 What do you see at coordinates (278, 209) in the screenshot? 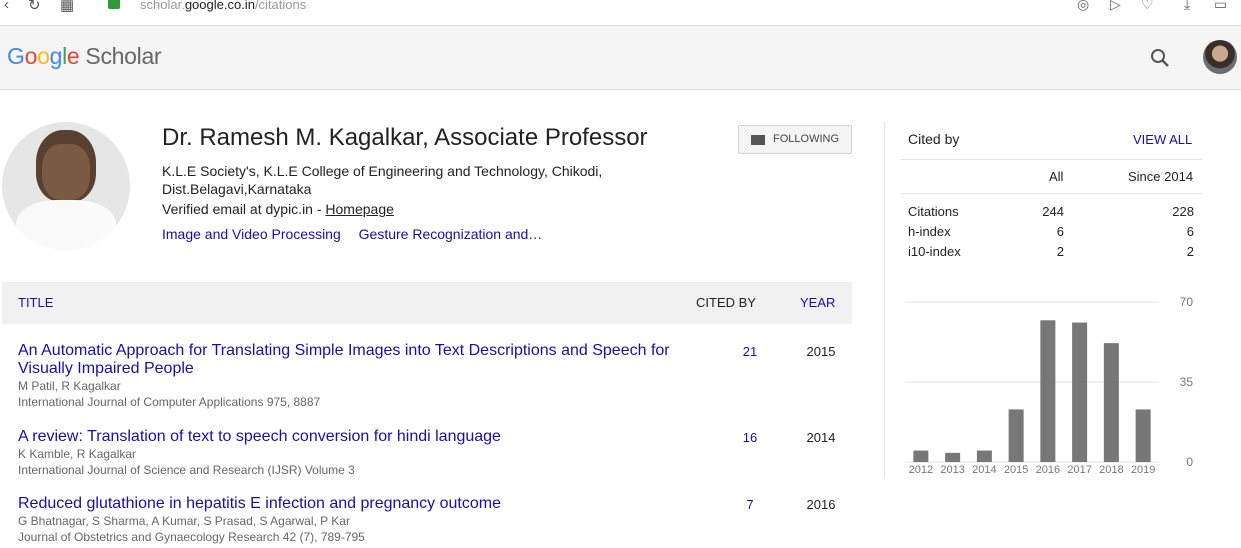
I see `profile-email: Verified email at dypic.in - Homepage` at bounding box center [278, 209].